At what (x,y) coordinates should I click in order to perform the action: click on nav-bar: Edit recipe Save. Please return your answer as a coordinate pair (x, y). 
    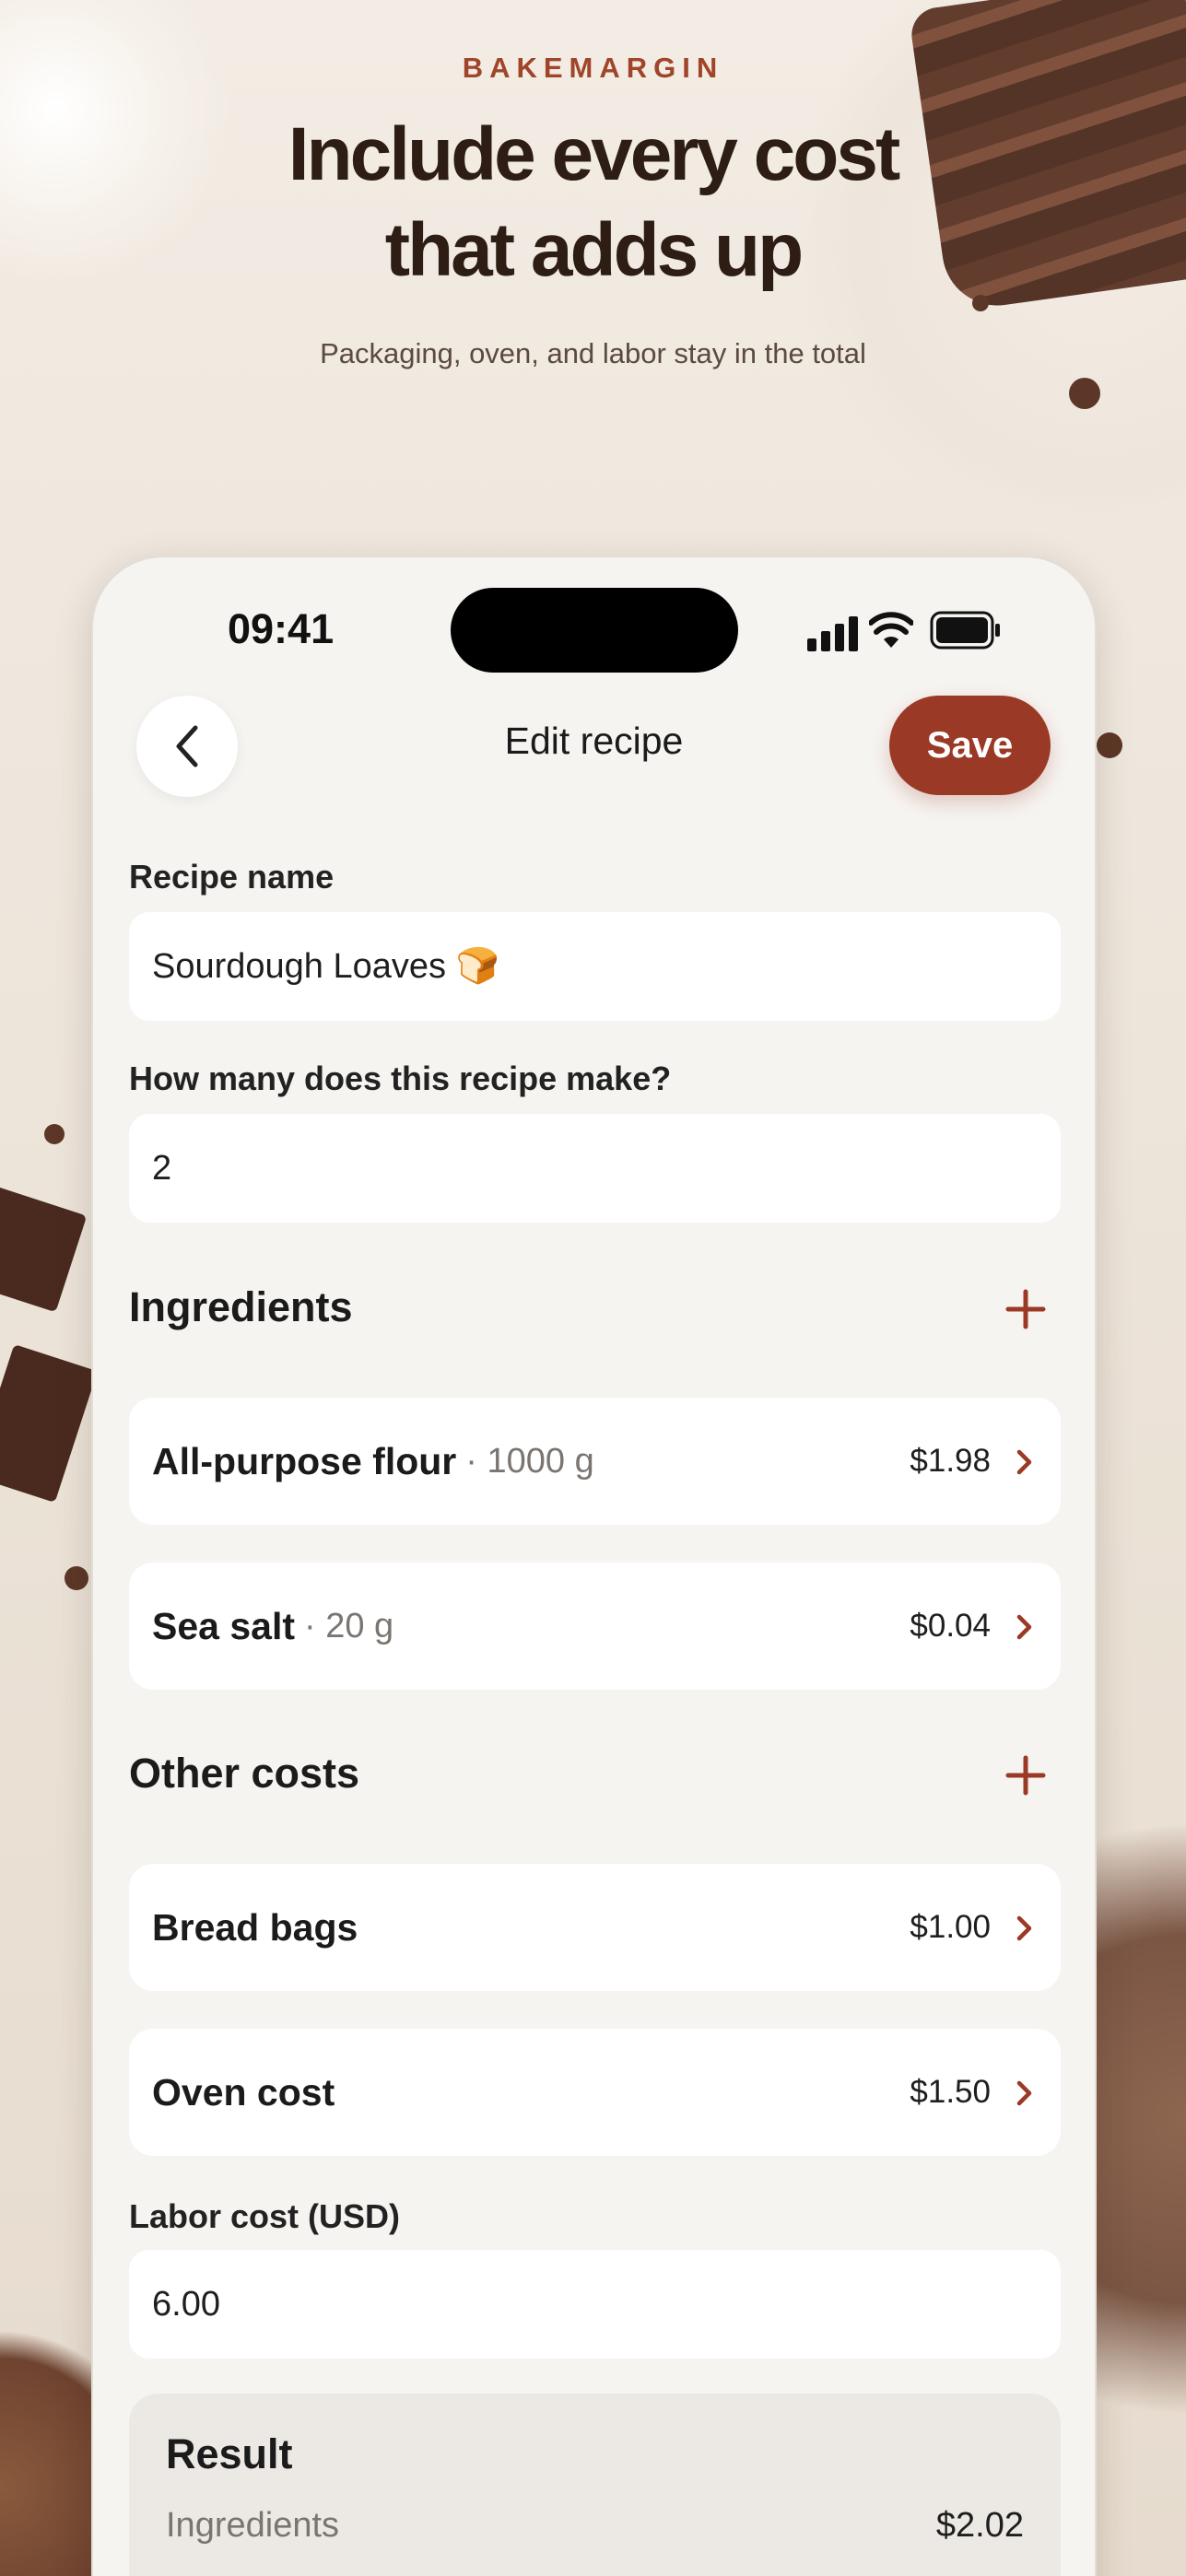
    Looking at the image, I should click on (594, 751).